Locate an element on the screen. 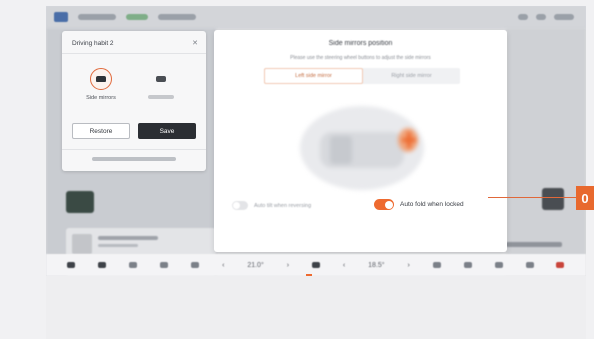 Image resolution: width=594 pixels, height=339 pixels. apps-icon is located at coordinates (133, 265).